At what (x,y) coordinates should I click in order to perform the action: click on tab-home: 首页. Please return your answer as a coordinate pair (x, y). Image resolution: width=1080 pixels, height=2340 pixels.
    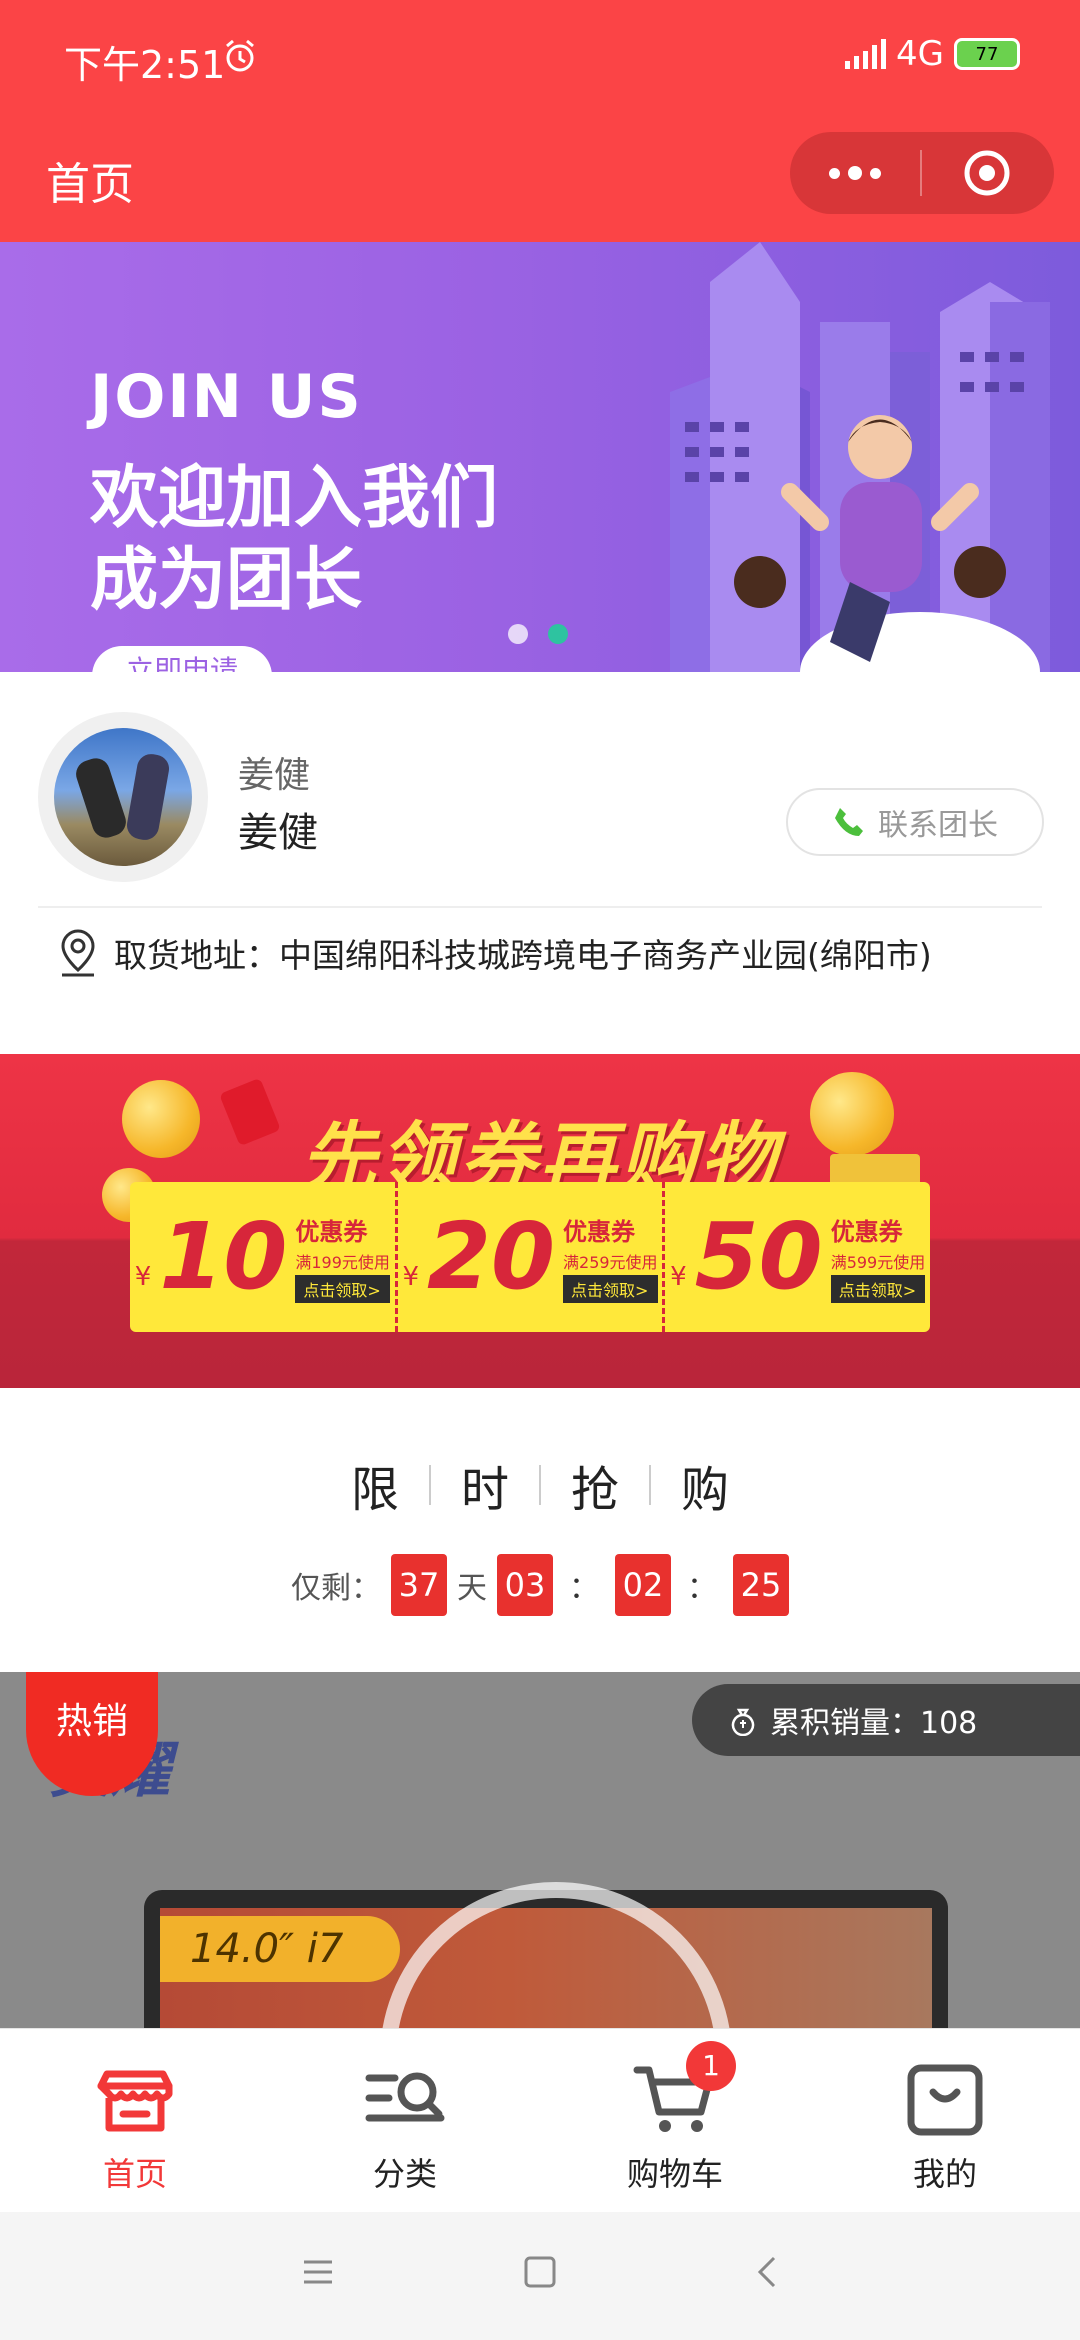
    Looking at the image, I should click on (135, 2121).